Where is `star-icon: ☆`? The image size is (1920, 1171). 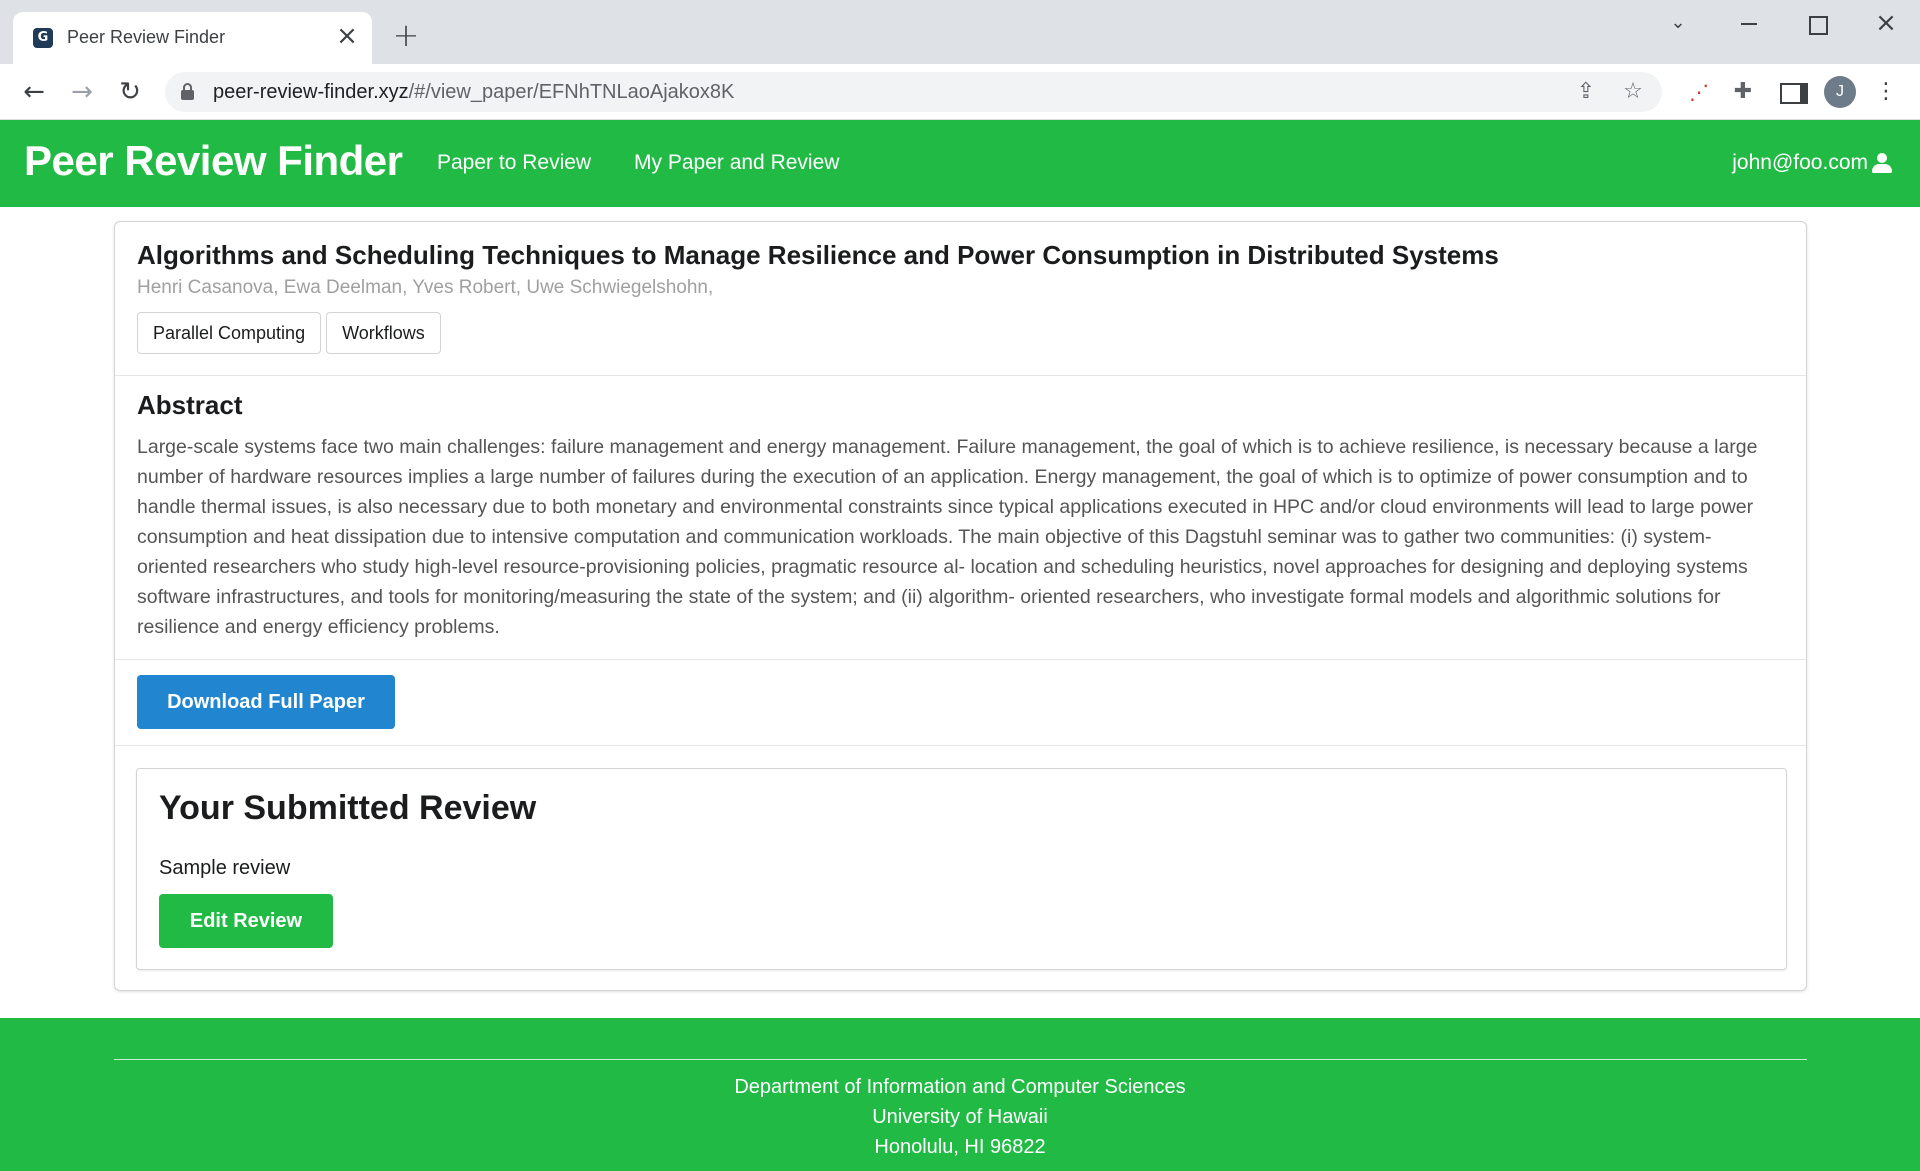 star-icon: ☆ is located at coordinates (1633, 92).